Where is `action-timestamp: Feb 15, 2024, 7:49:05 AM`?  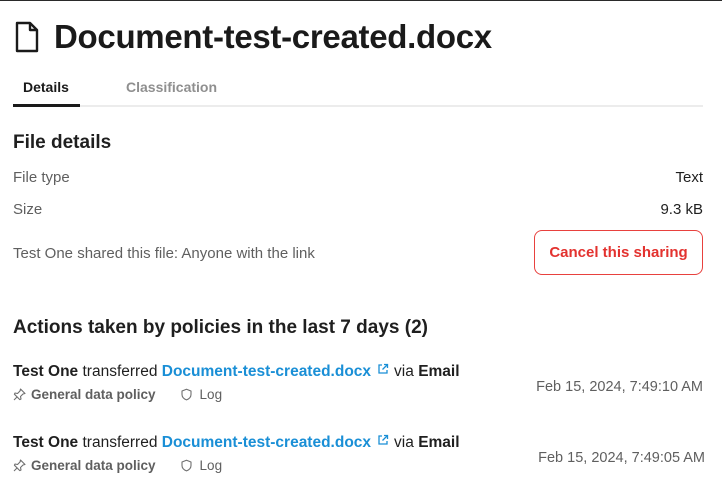 action-timestamp: Feb 15, 2024, 7:49:05 AM is located at coordinates (621, 458).